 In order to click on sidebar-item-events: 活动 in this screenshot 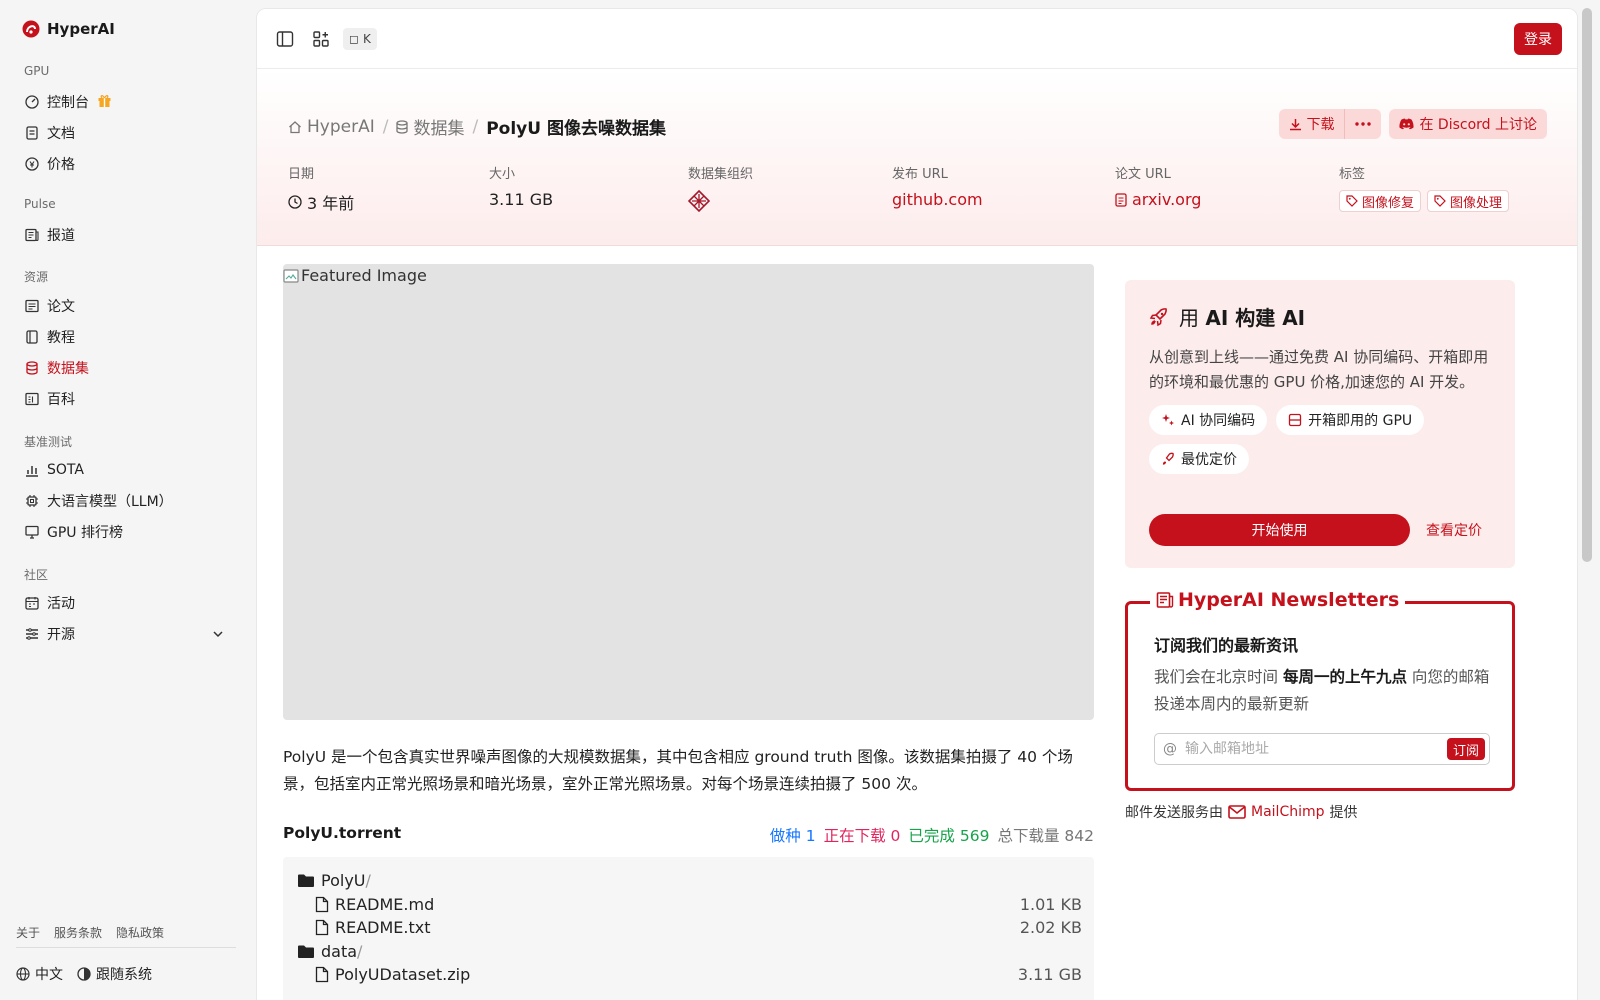, I will do `click(126, 603)`.